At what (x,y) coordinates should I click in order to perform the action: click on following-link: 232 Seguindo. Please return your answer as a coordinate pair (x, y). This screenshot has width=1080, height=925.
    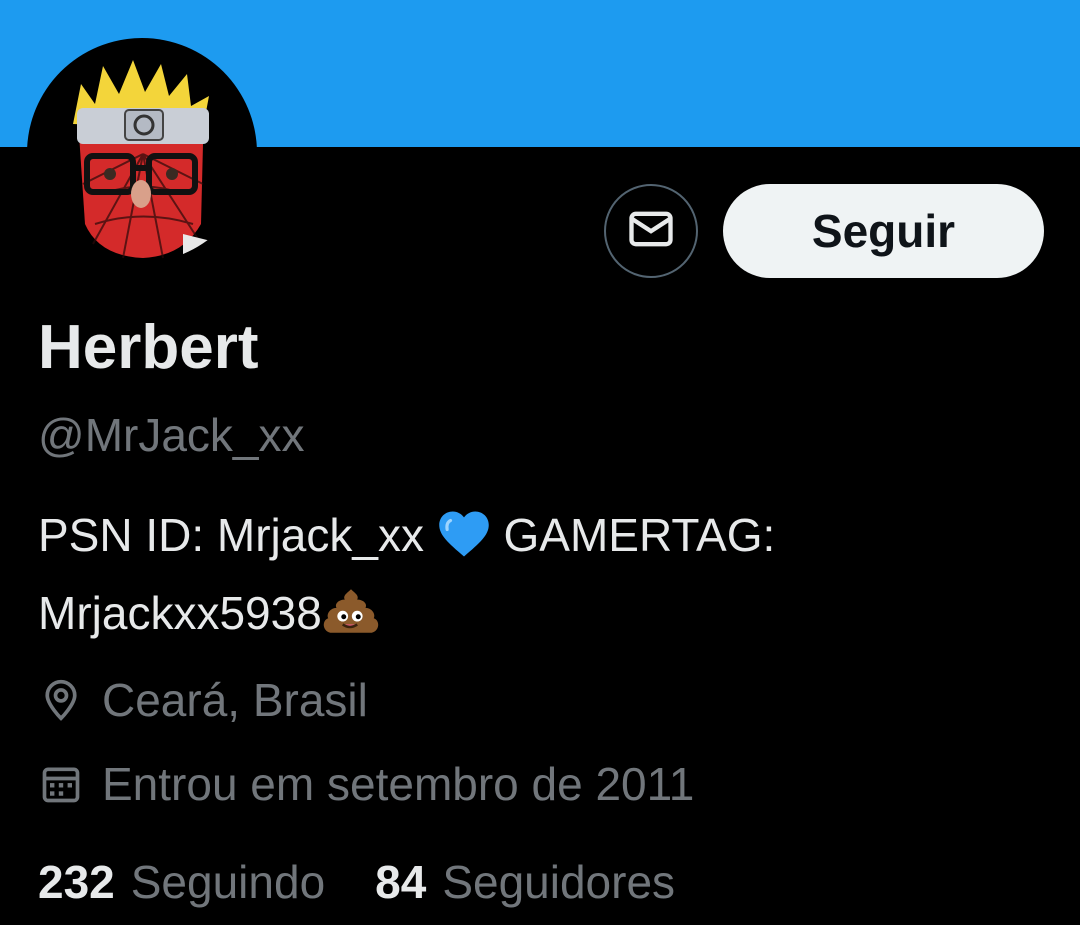
    Looking at the image, I should click on (181, 882).